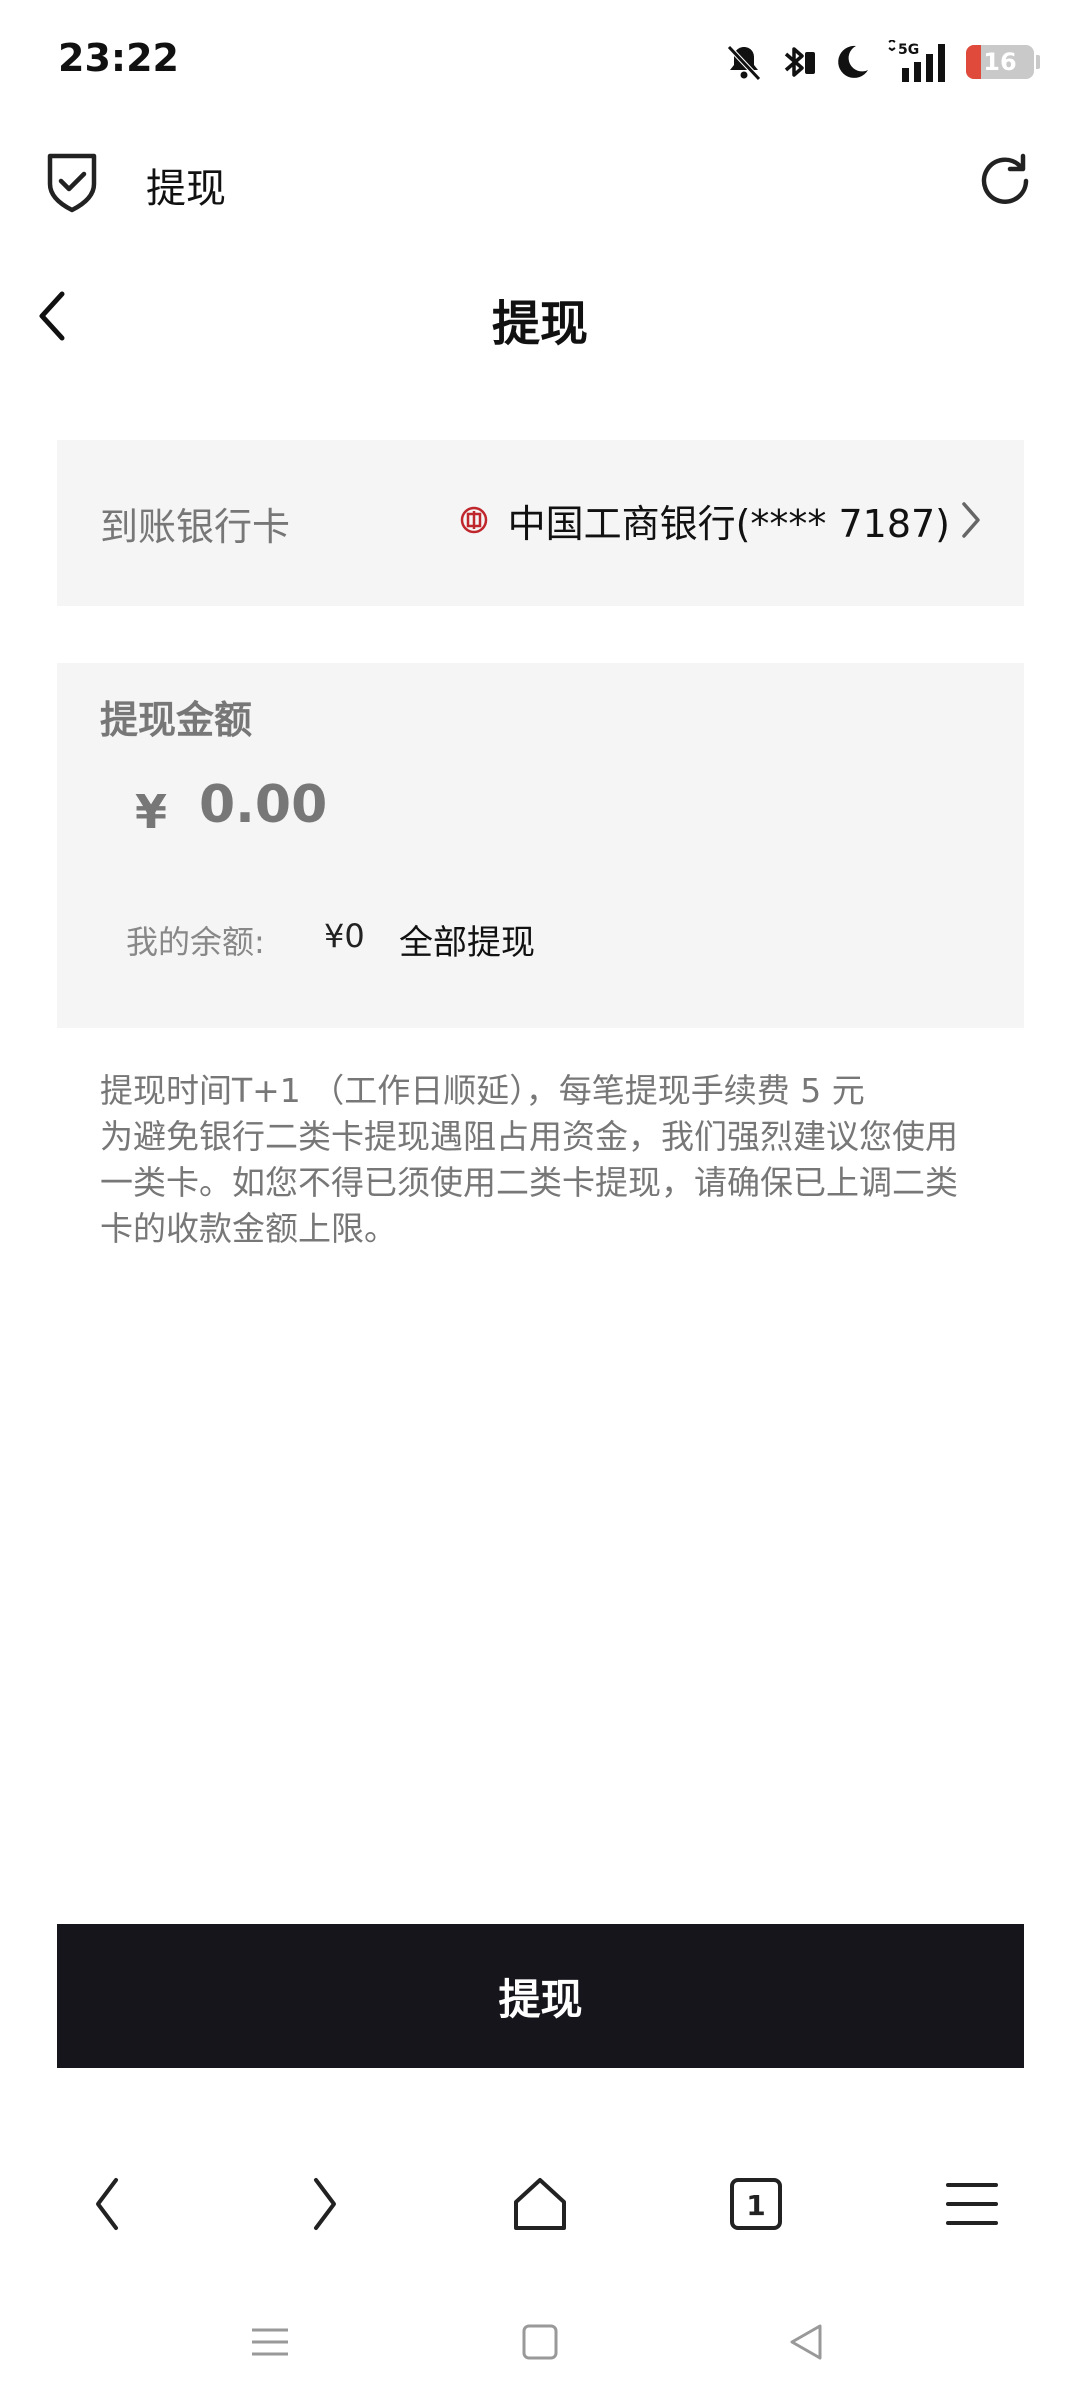 This screenshot has width=1080, height=2400. I want to click on bank-card-label: 到账银行卡, so click(195, 527).